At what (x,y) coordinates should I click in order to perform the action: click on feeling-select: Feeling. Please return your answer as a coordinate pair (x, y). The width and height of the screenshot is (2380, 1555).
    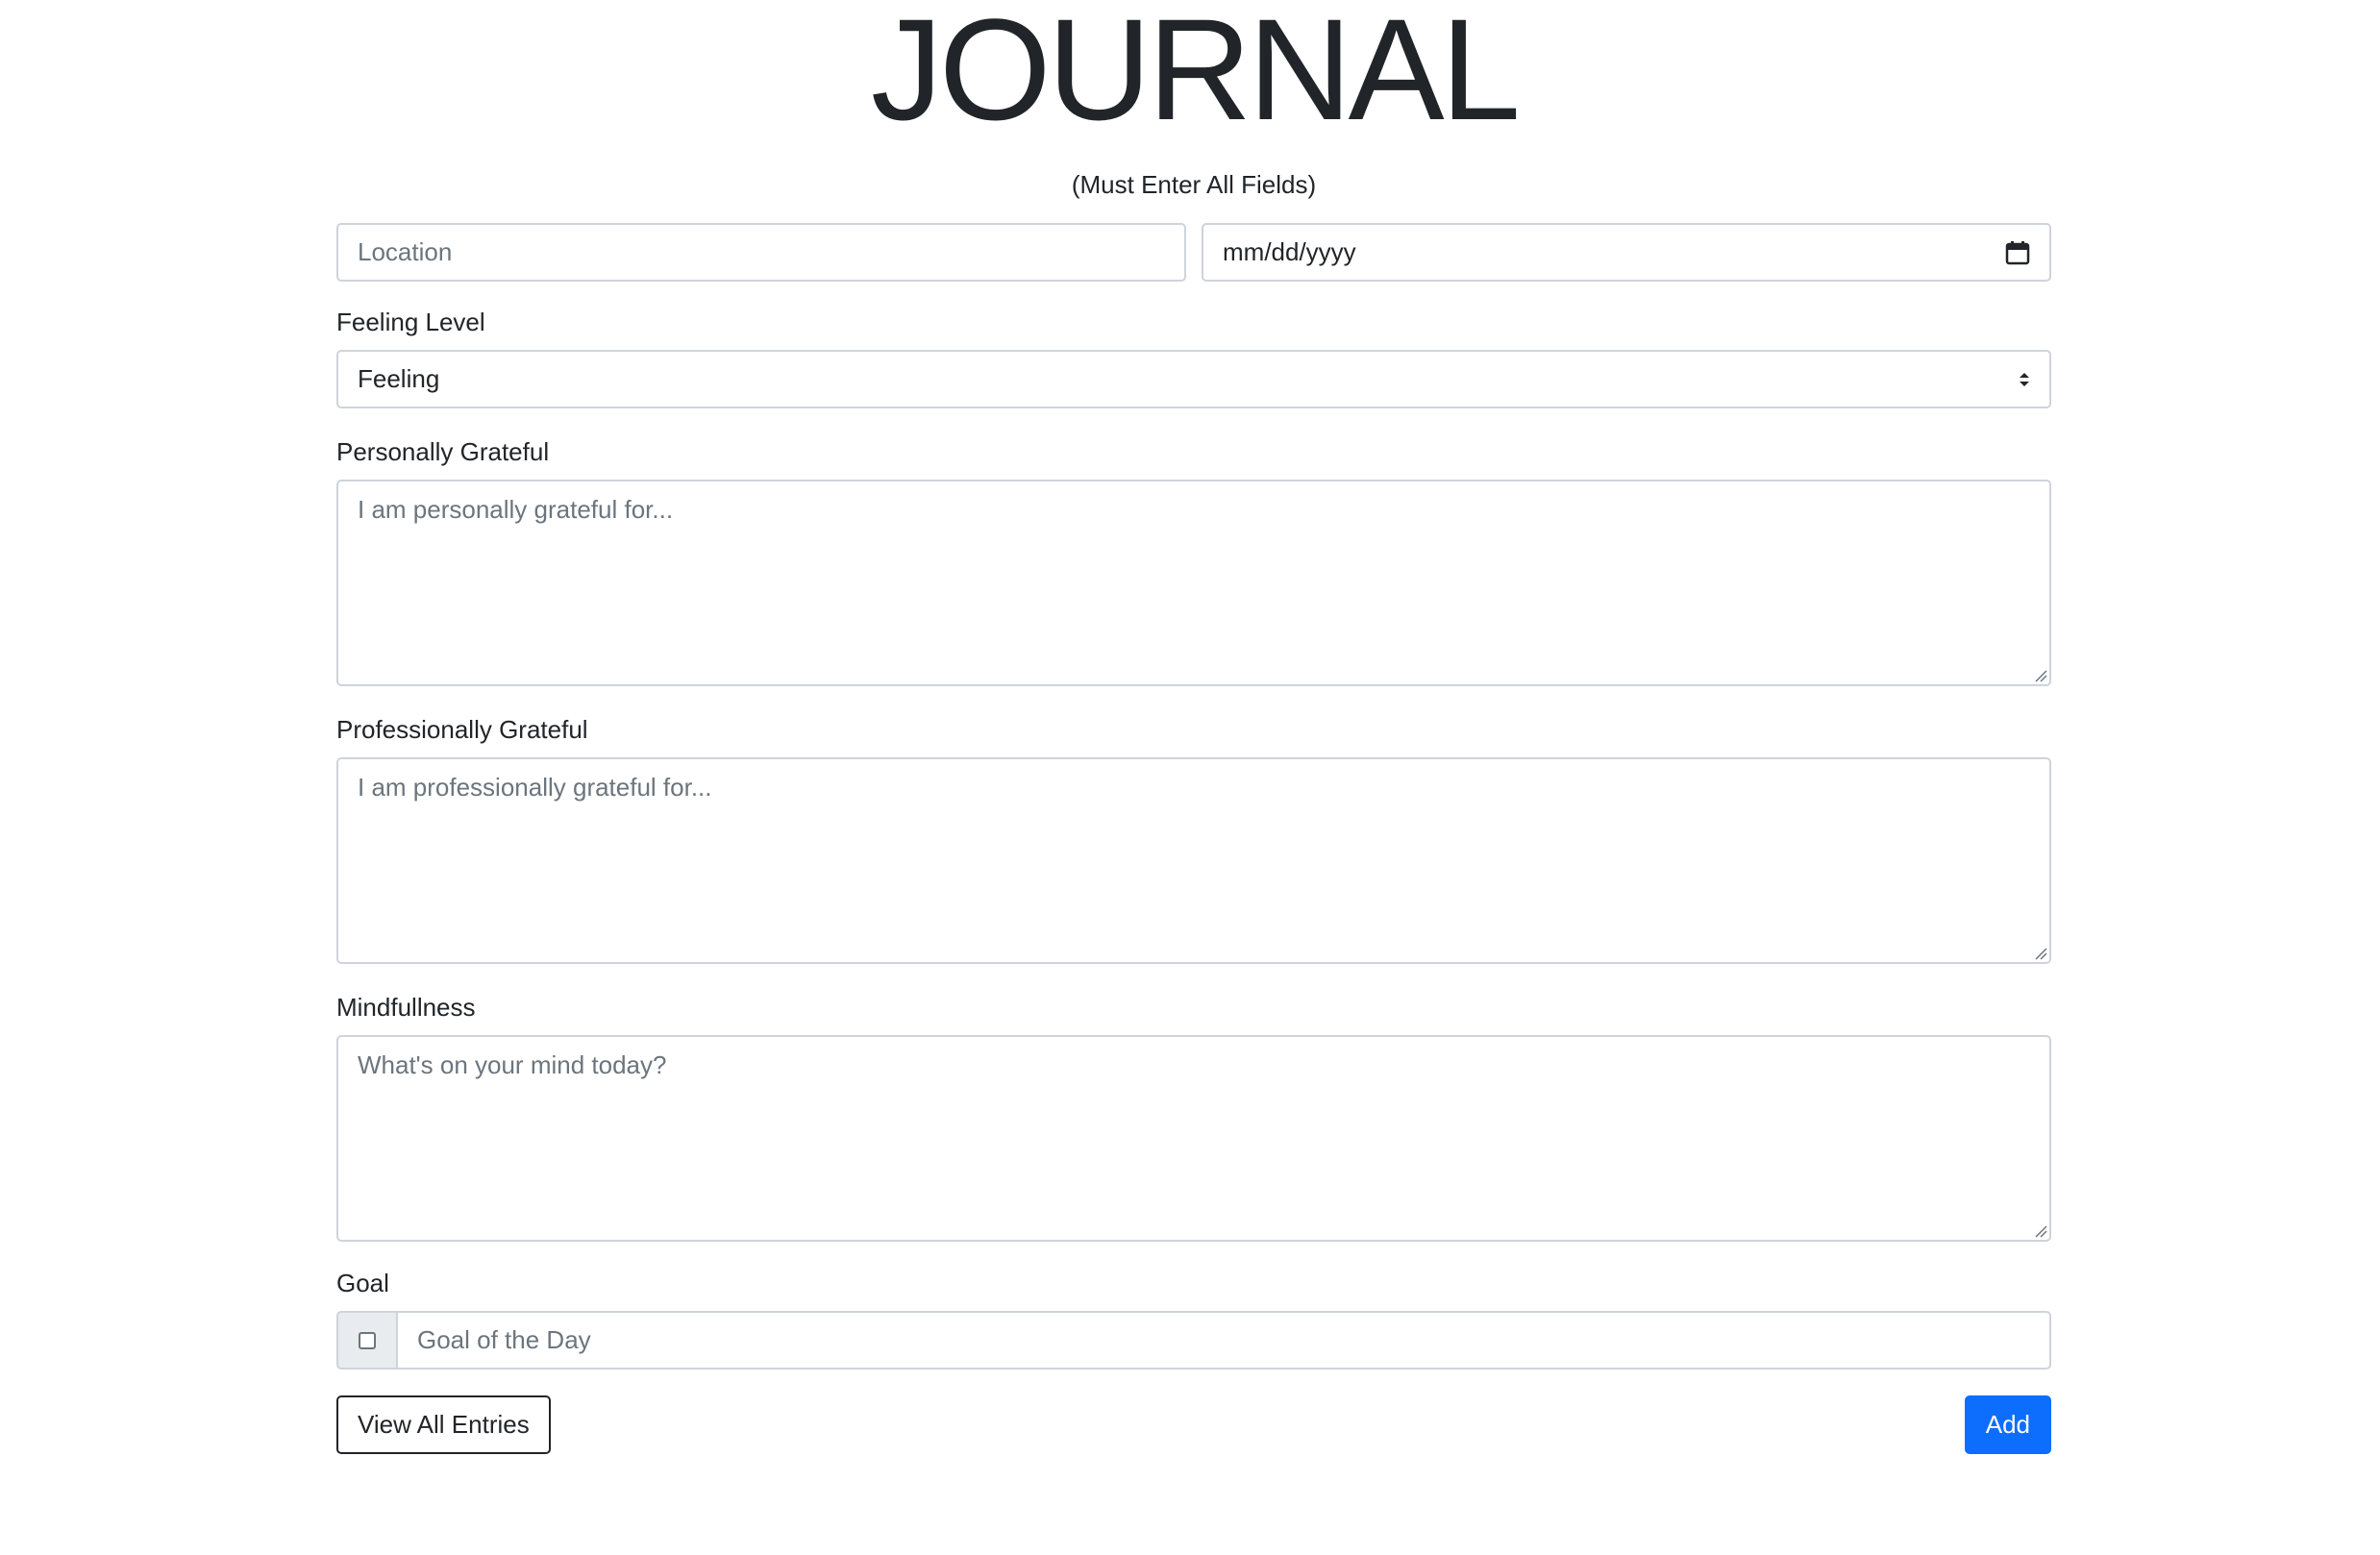
    Looking at the image, I should click on (1194, 379).